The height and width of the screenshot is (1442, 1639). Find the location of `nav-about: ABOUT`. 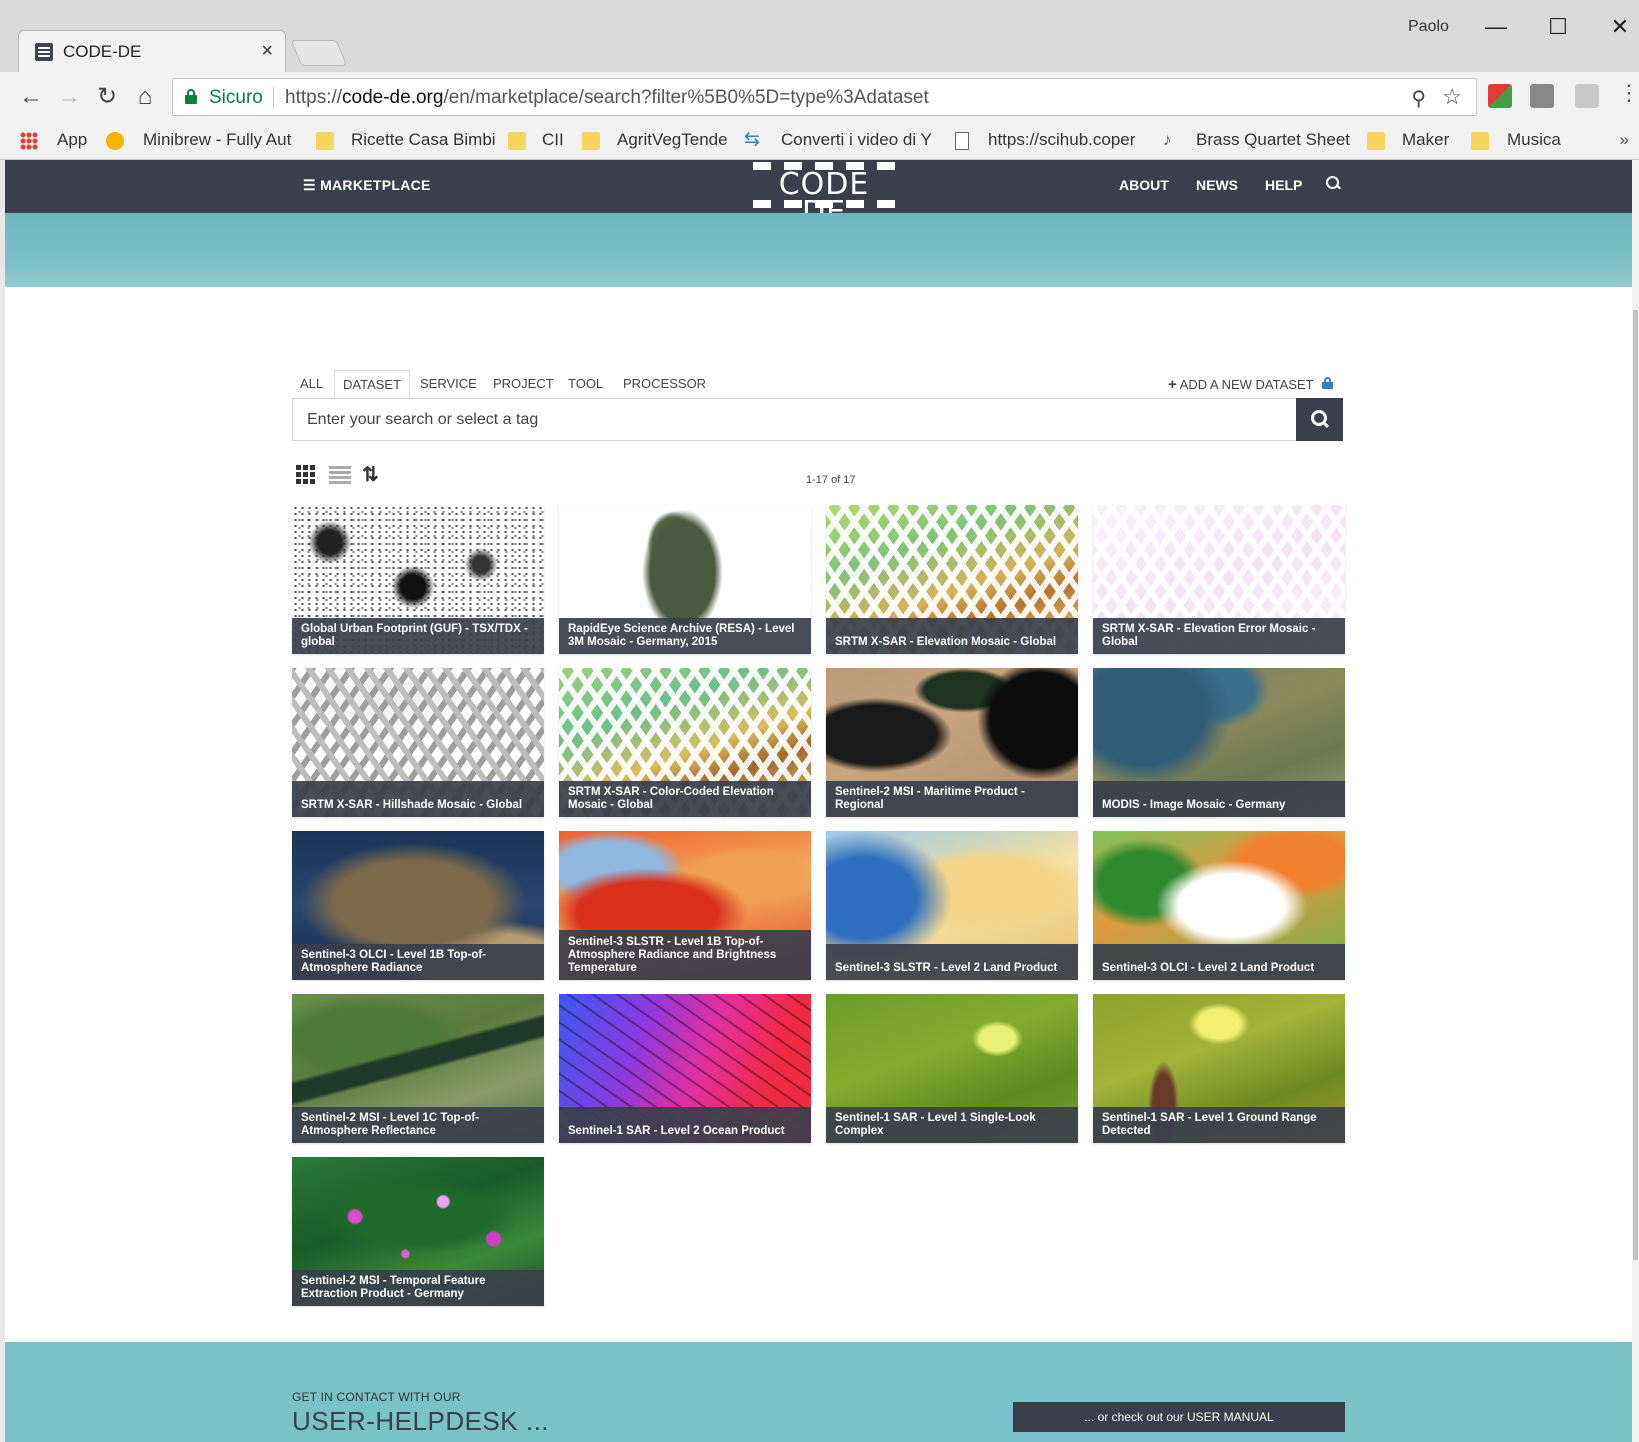

nav-about: ABOUT is located at coordinates (1144, 185).